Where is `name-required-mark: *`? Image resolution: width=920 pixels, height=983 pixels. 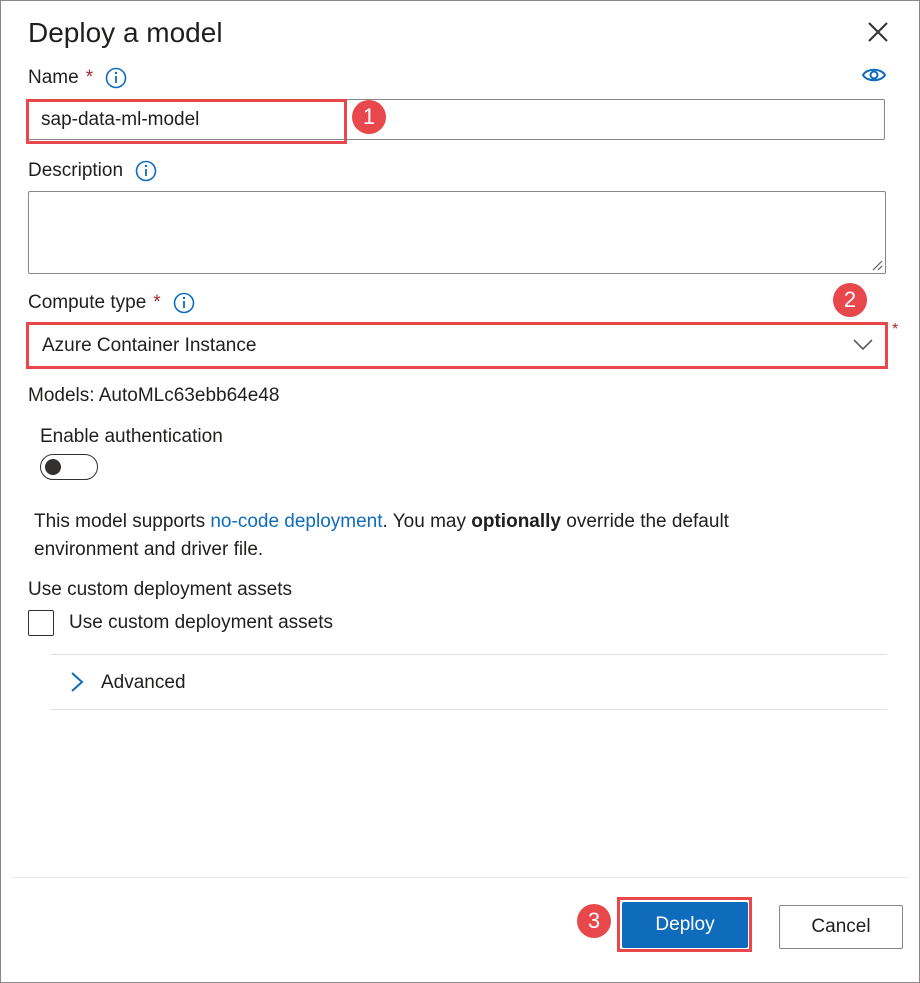
name-required-mark: * is located at coordinates (89, 77).